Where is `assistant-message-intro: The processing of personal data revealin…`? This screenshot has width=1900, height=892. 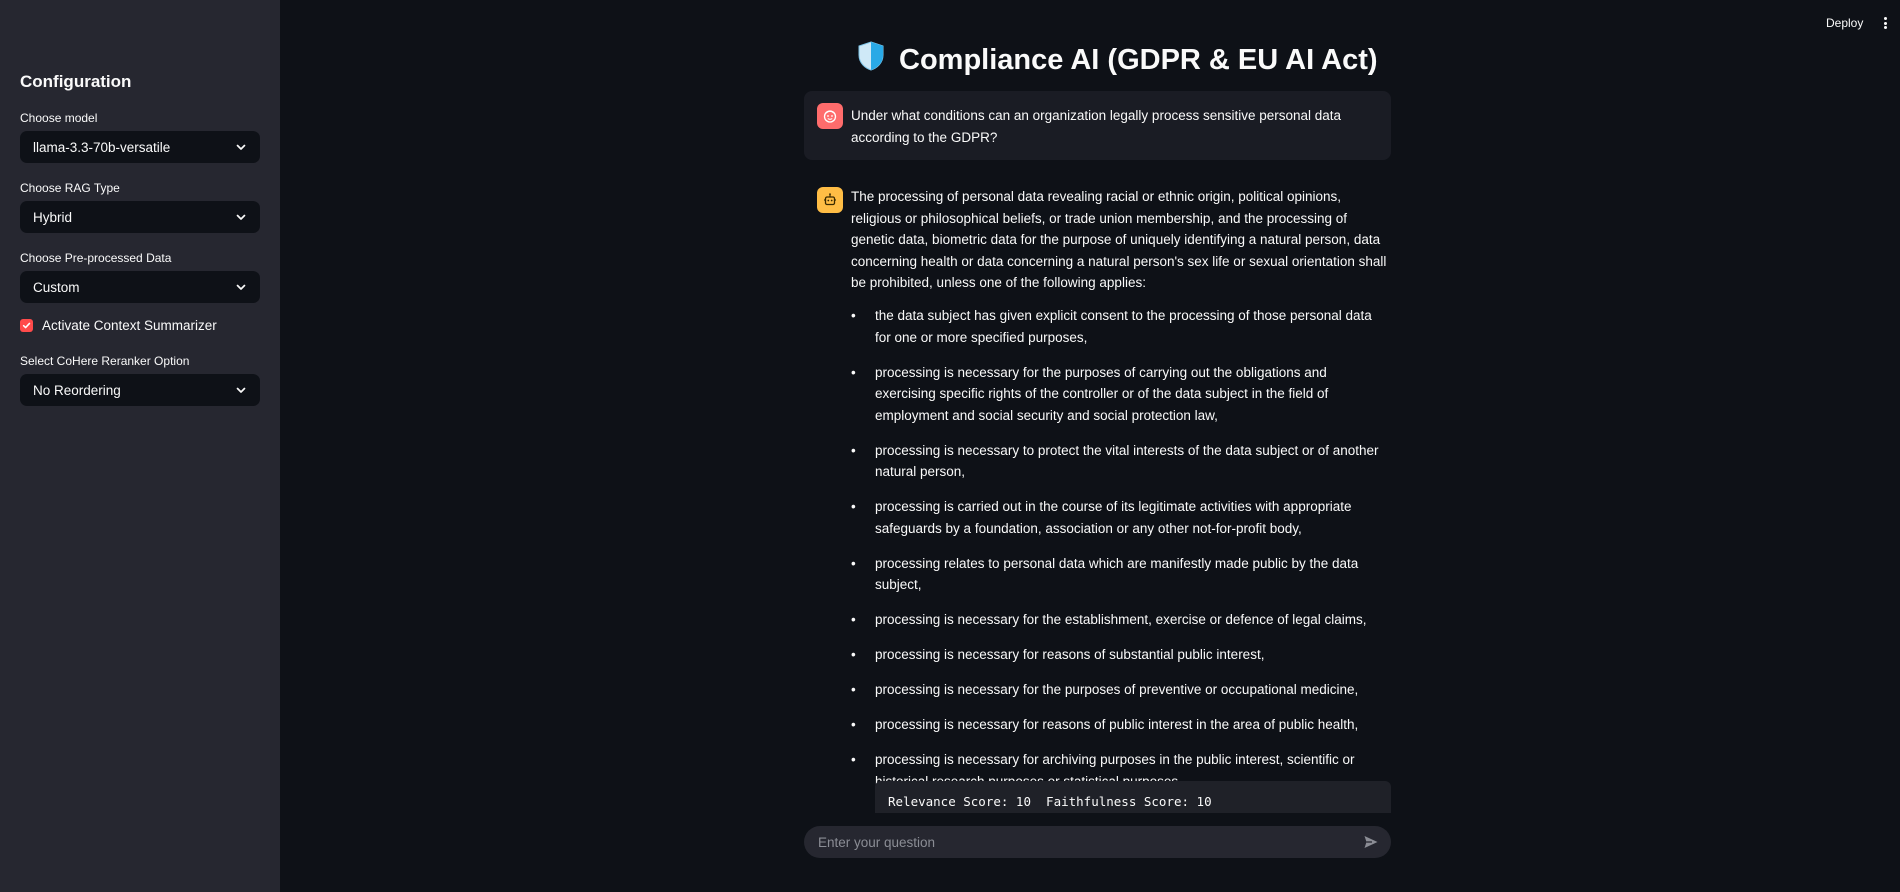
assistant-message-intro: The processing of personal data revealin… is located at coordinates (1119, 239).